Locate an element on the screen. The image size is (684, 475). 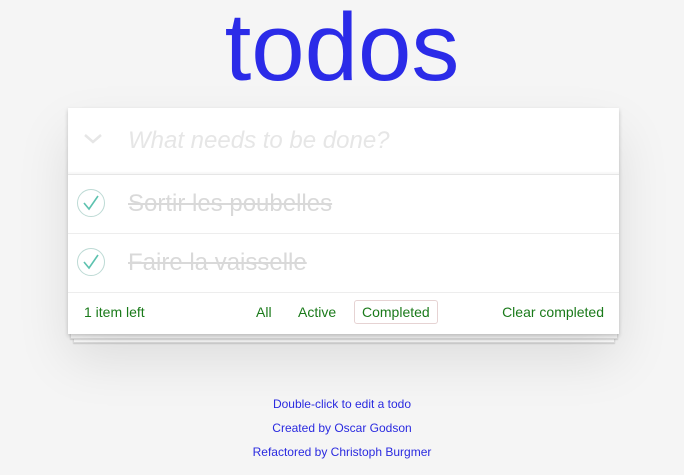
clear-completed-button: Clear completed is located at coordinates (553, 312).